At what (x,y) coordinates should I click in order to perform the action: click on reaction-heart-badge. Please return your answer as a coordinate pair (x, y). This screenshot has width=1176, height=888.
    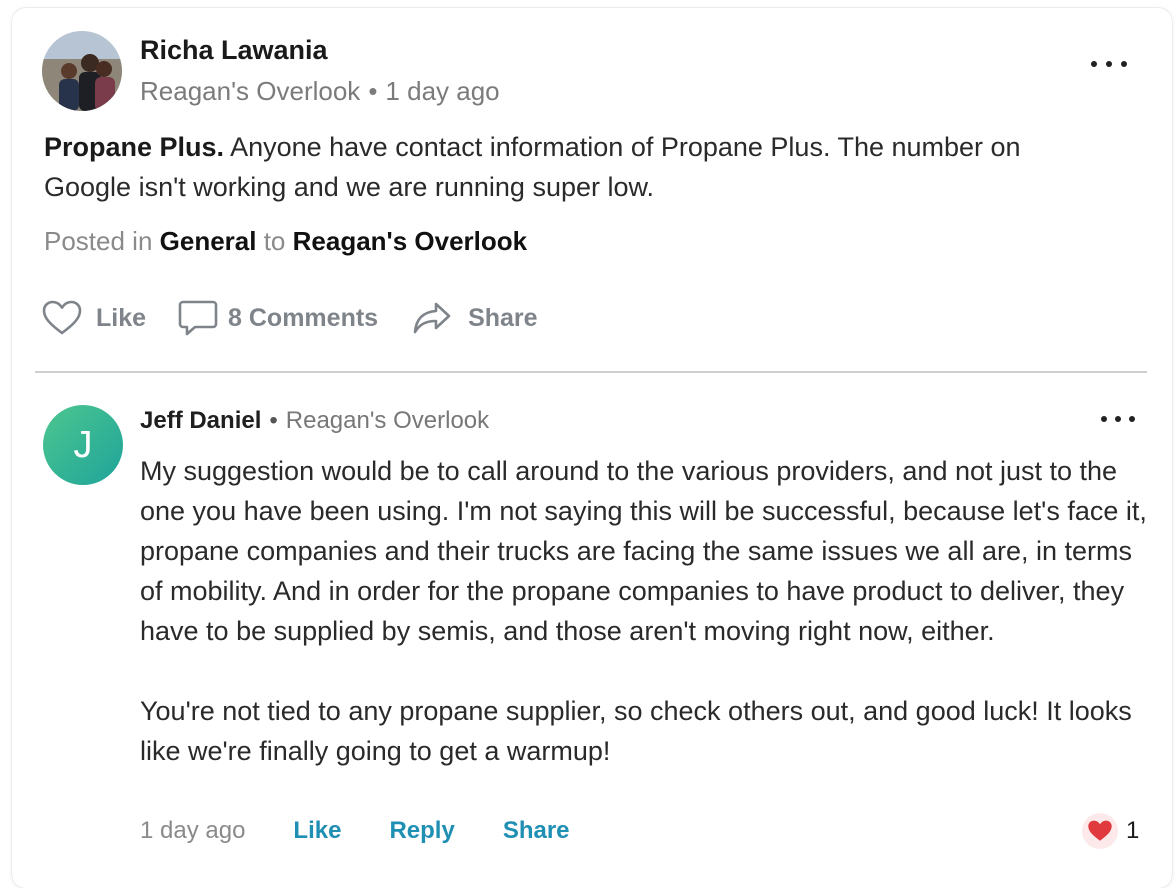
    Looking at the image, I should click on (1100, 831).